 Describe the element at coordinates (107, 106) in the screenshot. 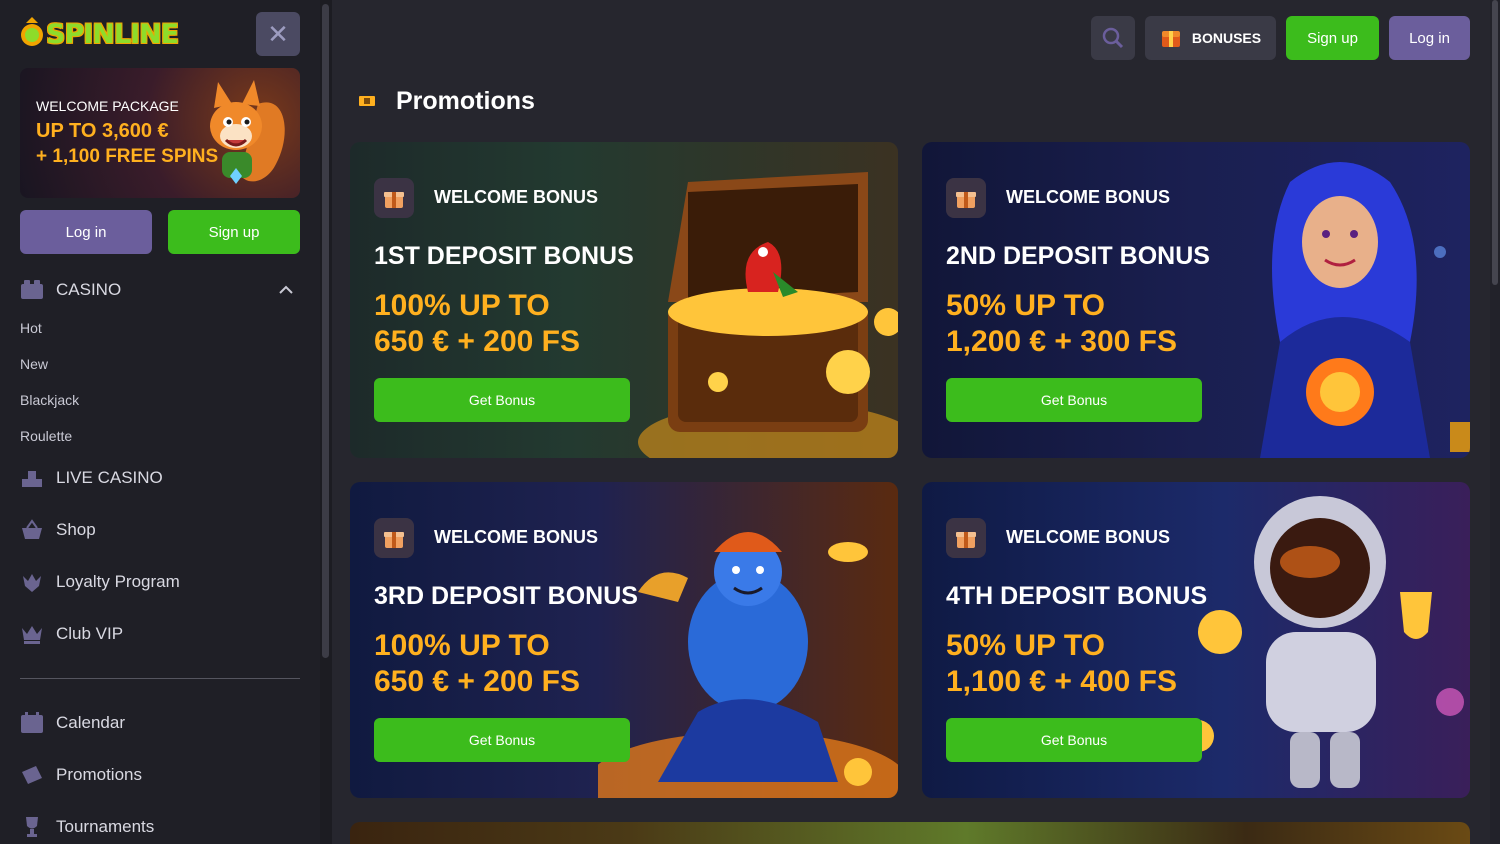

I see `welcome-title: WELCOME PACKAGE` at that location.